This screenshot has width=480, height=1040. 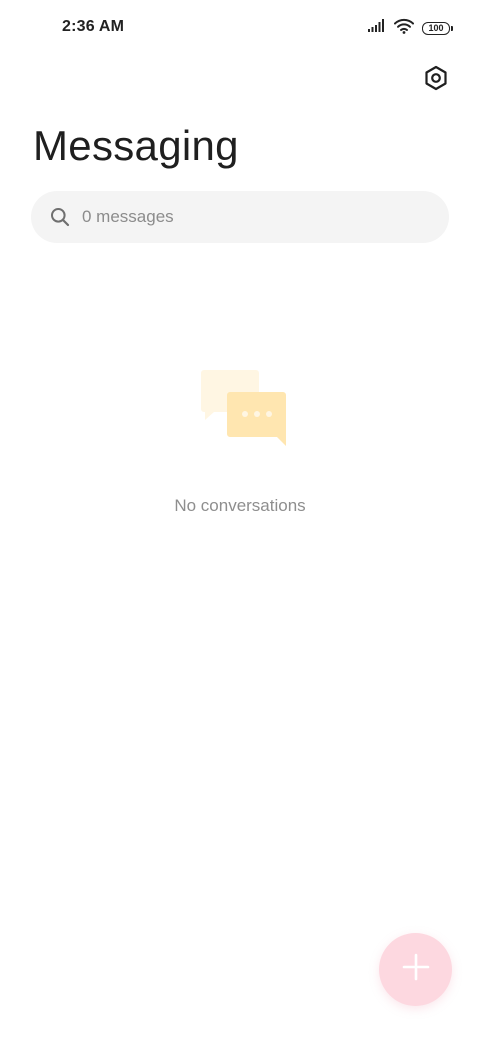 I want to click on status-bar: 2:36 AM 100, so click(x=240, y=28).